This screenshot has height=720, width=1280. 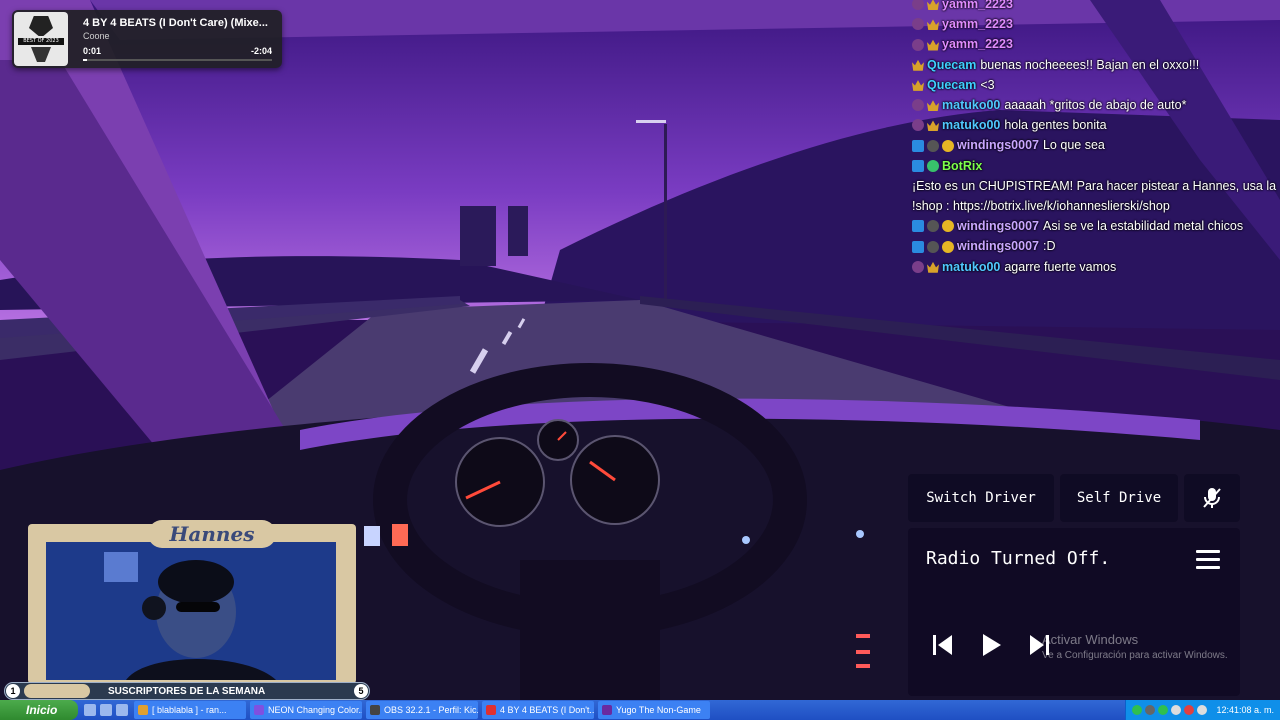 What do you see at coordinates (1049, 246) in the screenshot?
I see `chat-text: :D` at bounding box center [1049, 246].